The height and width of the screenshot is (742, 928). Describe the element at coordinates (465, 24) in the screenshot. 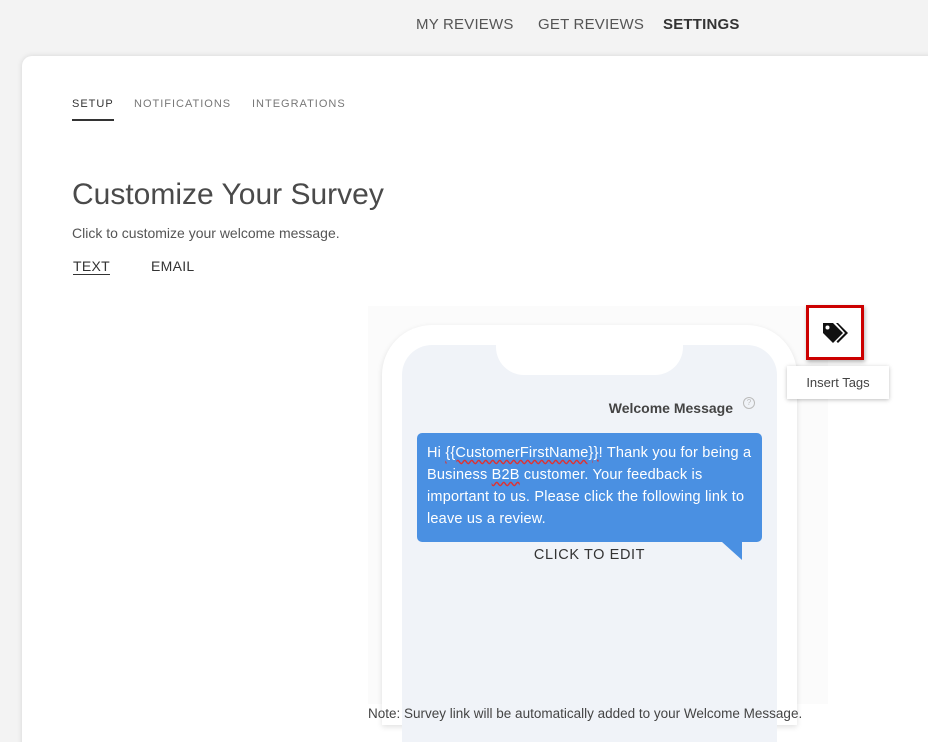

I see `nav-my-reviews: MY REVIEWS` at that location.